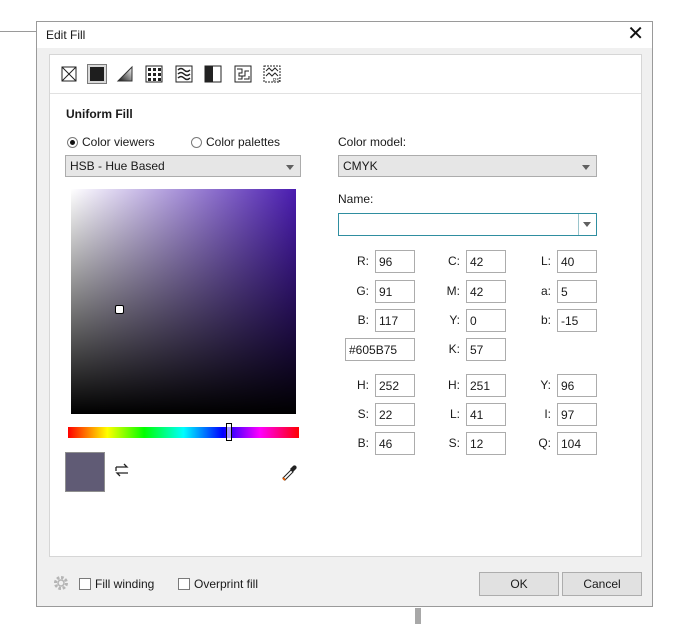  I want to click on toolbar-separator, so click(345, 93).